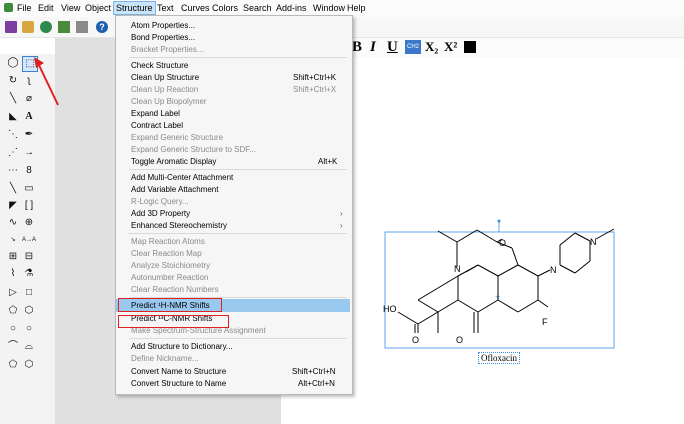  Describe the element at coordinates (98, 8) in the screenshot. I see `menu-object: Object` at that location.